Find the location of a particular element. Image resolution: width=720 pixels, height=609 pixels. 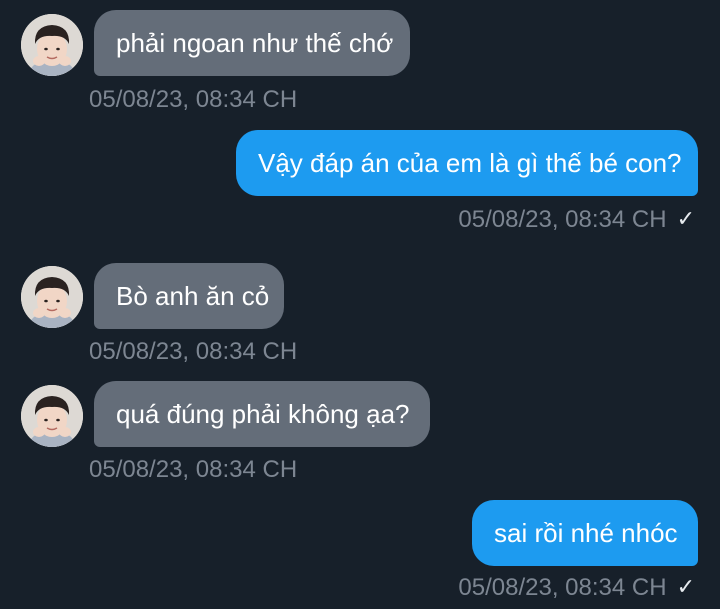

message-bubble-outgoing: Vậy đáp án của em là gì thế bé con? is located at coordinates (467, 163).